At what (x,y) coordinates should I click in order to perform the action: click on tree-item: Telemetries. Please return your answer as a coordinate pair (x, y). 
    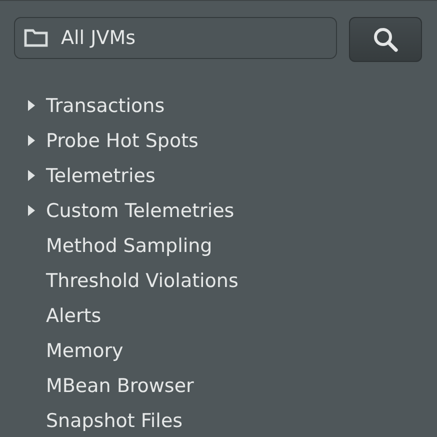
    Looking at the image, I should click on (101, 175).